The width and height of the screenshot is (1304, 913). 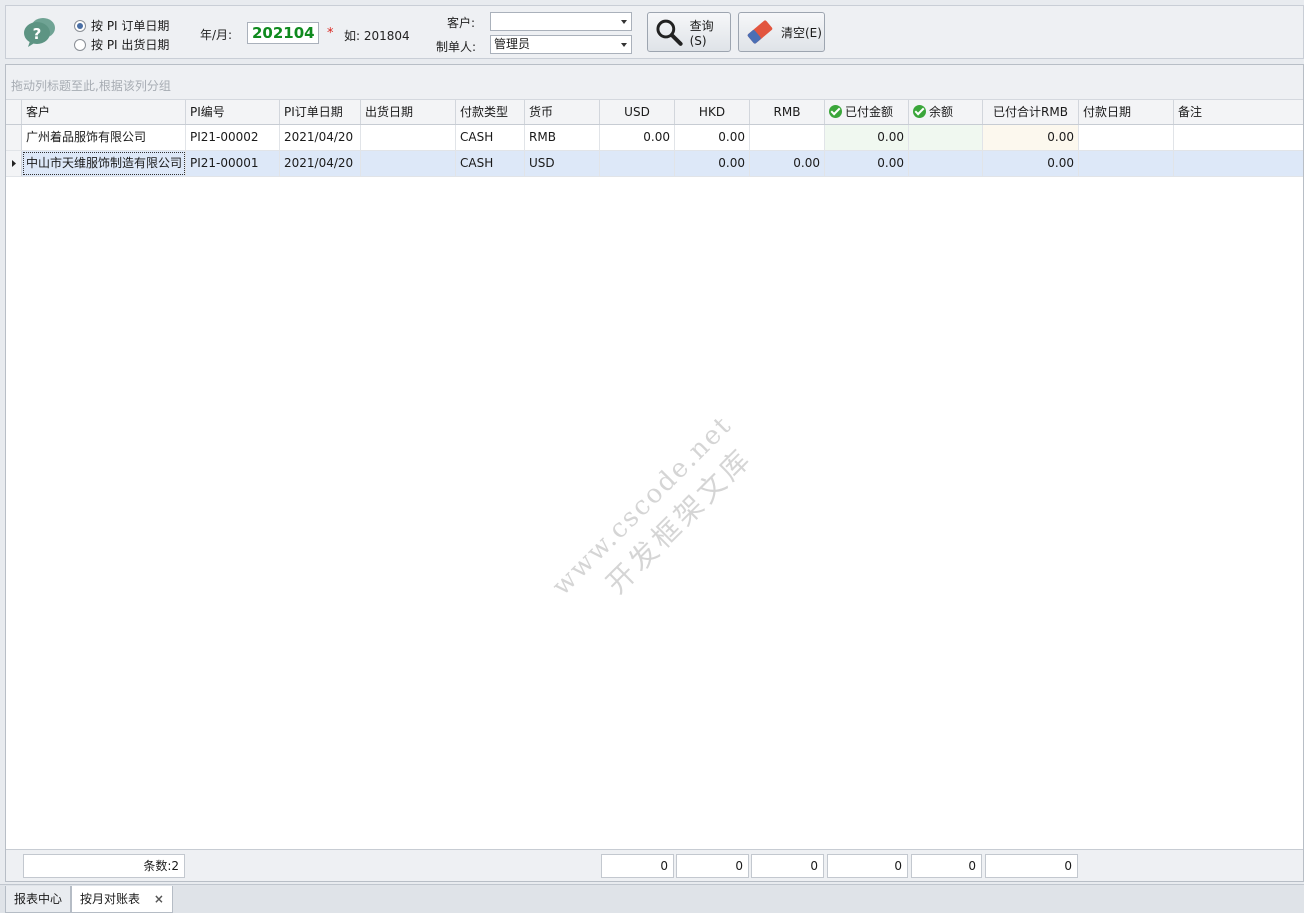 I want to click on creator-label: 制单人:, so click(x=456, y=47).